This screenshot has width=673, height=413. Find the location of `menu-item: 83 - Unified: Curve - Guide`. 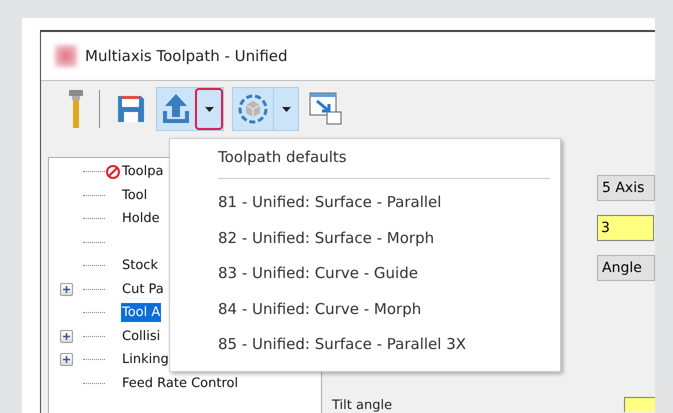

menu-item: 83 - Unified: Curve - Guide is located at coordinates (365, 274).